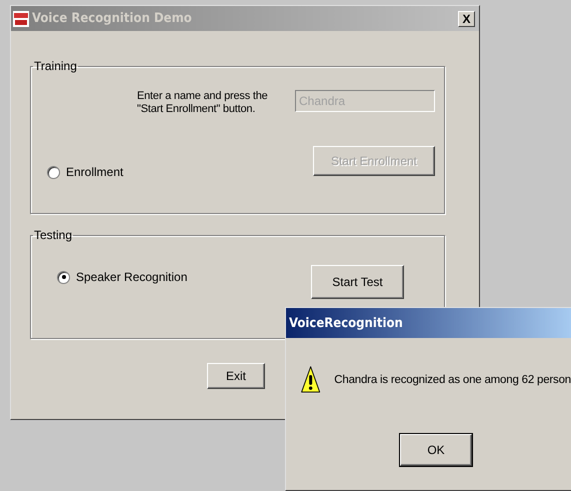 Image resolution: width=571 pixels, height=491 pixels. What do you see at coordinates (466, 18) in the screenshot?
I see `close-button: X` at bounding box center [466, 18].